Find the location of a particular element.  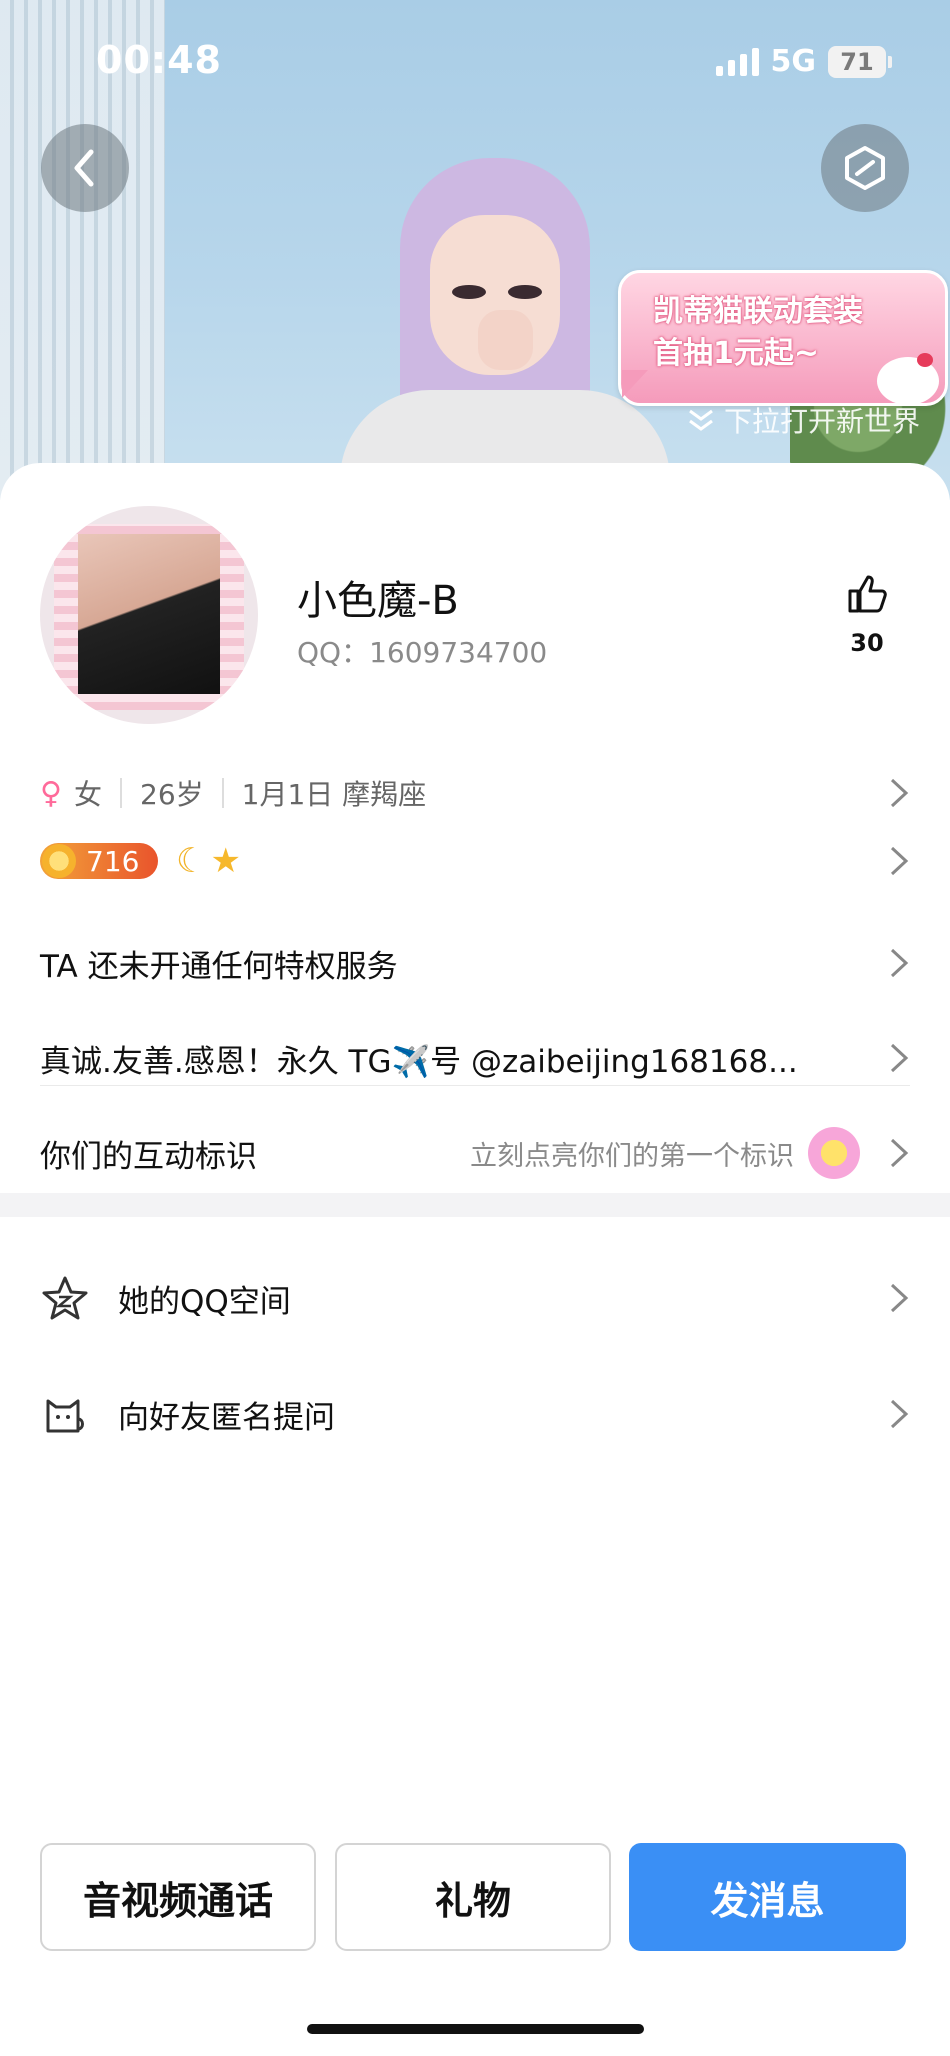

nickname: 小色魔-B is located at coordinates (378, 601).